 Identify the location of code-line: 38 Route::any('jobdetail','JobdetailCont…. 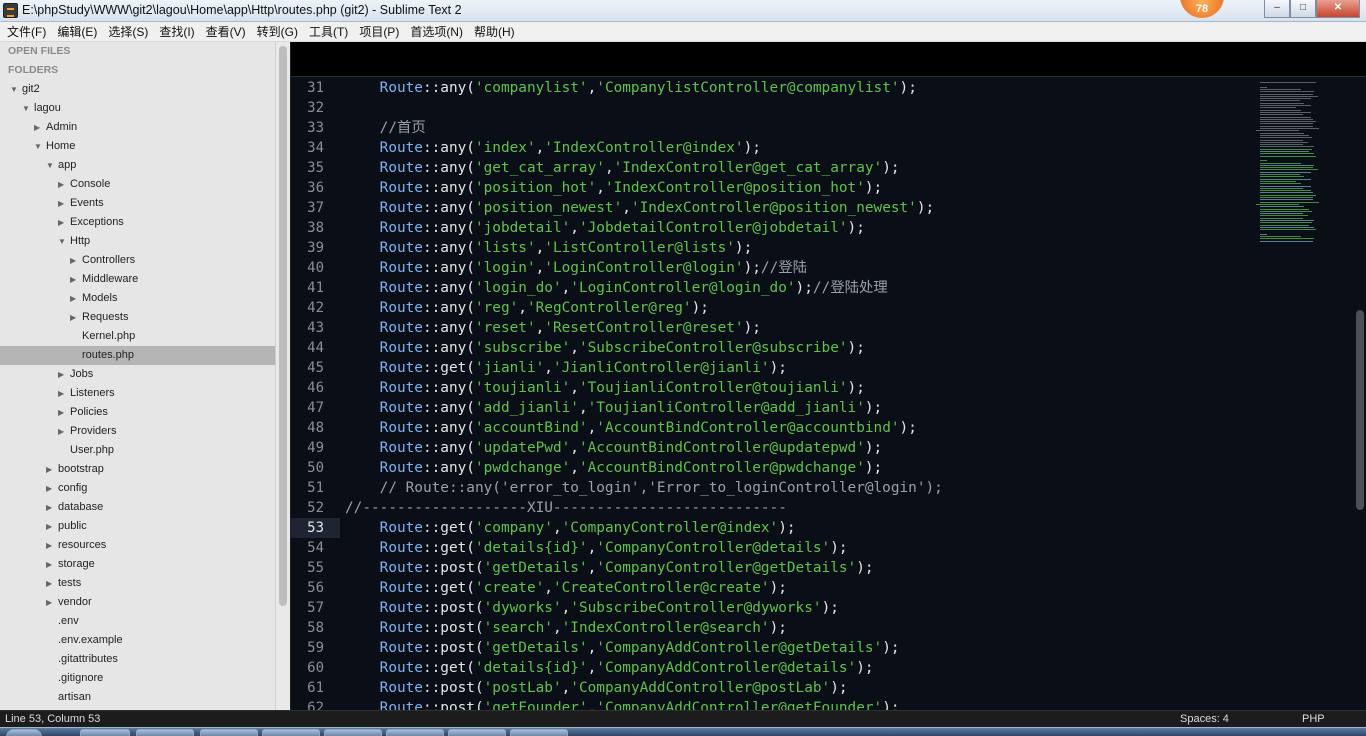
(771, 228).